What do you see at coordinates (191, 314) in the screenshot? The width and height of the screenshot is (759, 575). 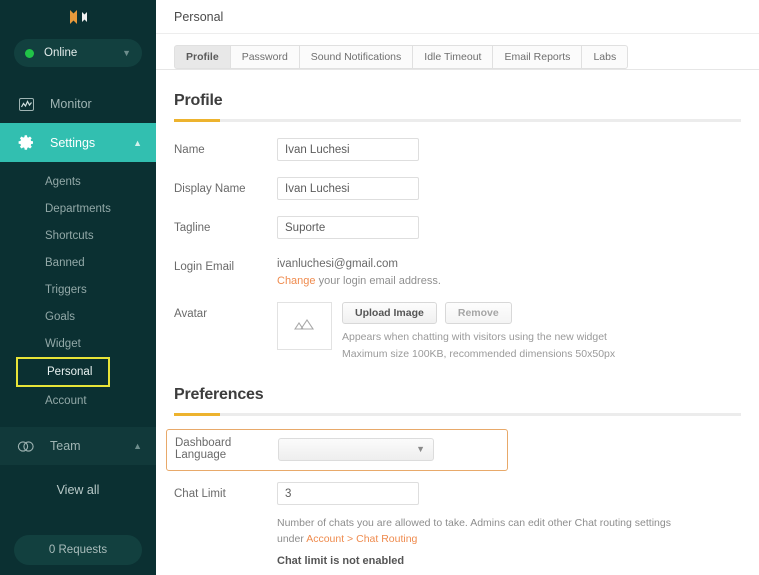 I see `field-label: Avatar` at bounding box center [191, 314].